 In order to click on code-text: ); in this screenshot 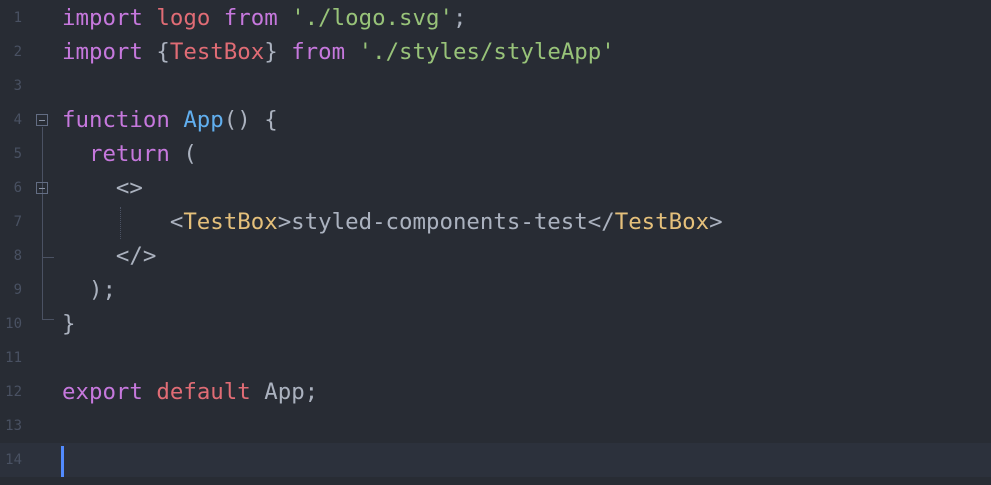, I will do `click(89, 290)`.